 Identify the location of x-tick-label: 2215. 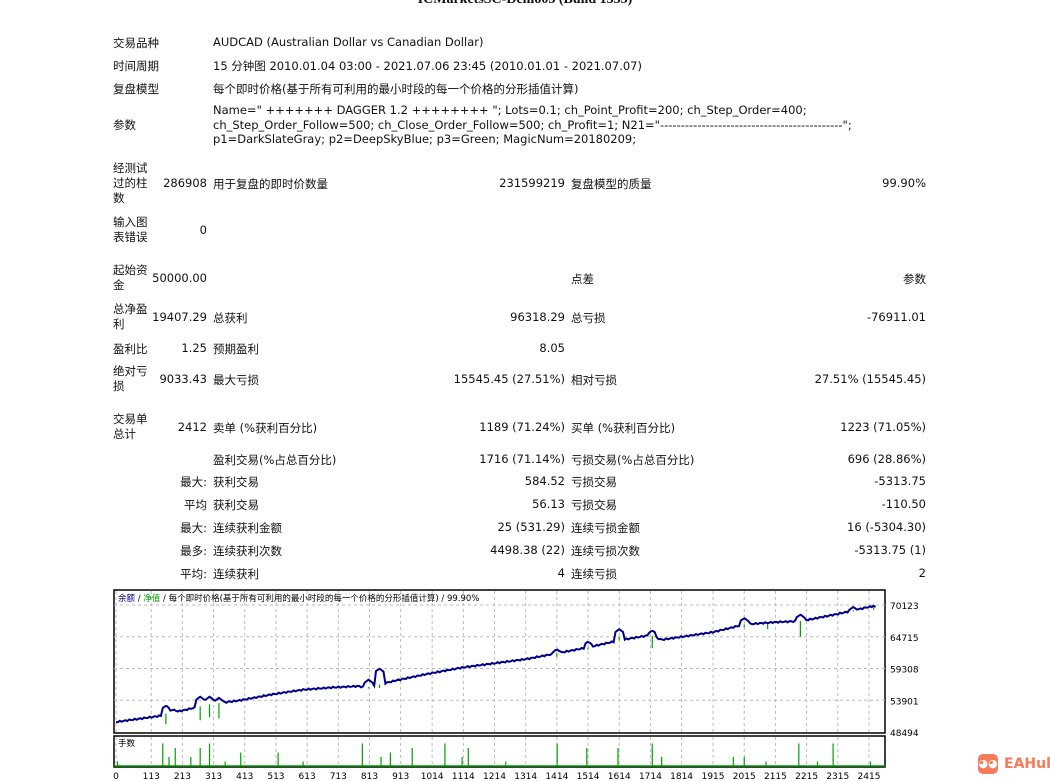
(806, 776).